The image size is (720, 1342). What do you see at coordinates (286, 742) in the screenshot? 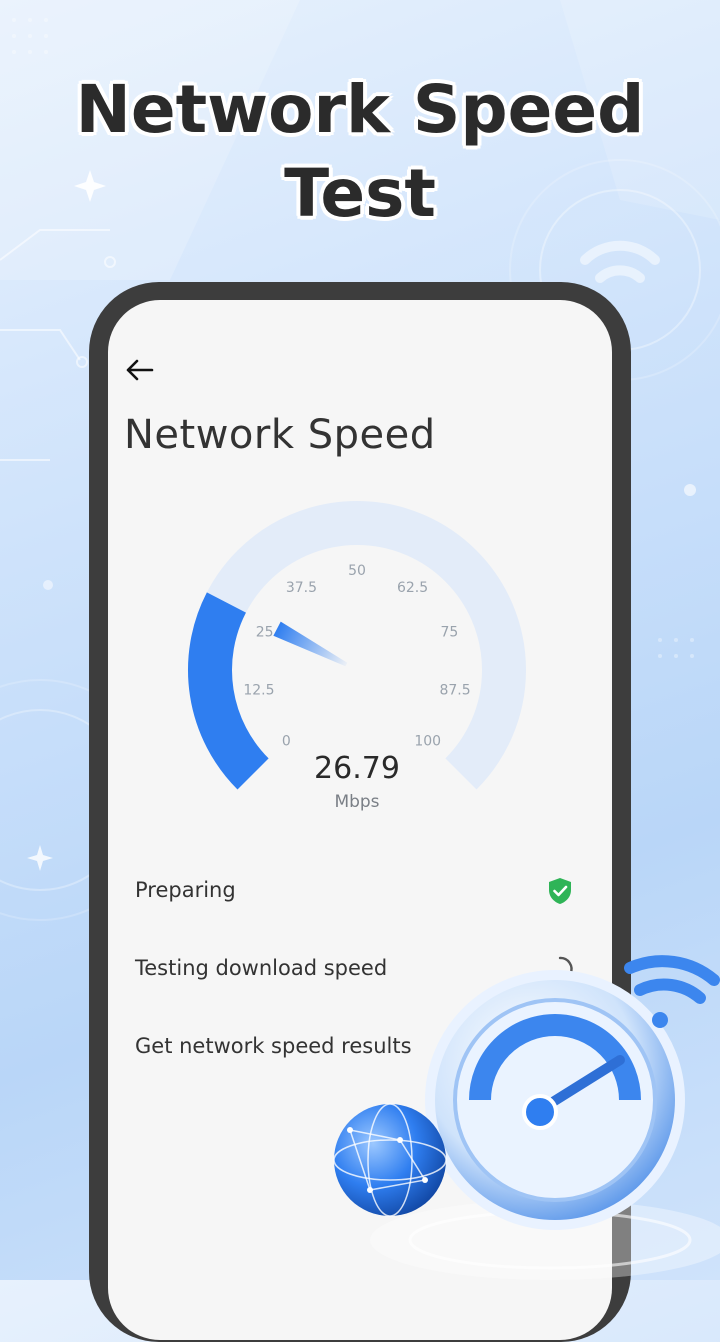
I see `gauge-tick-label: 0` at bounding box center [286, 742].